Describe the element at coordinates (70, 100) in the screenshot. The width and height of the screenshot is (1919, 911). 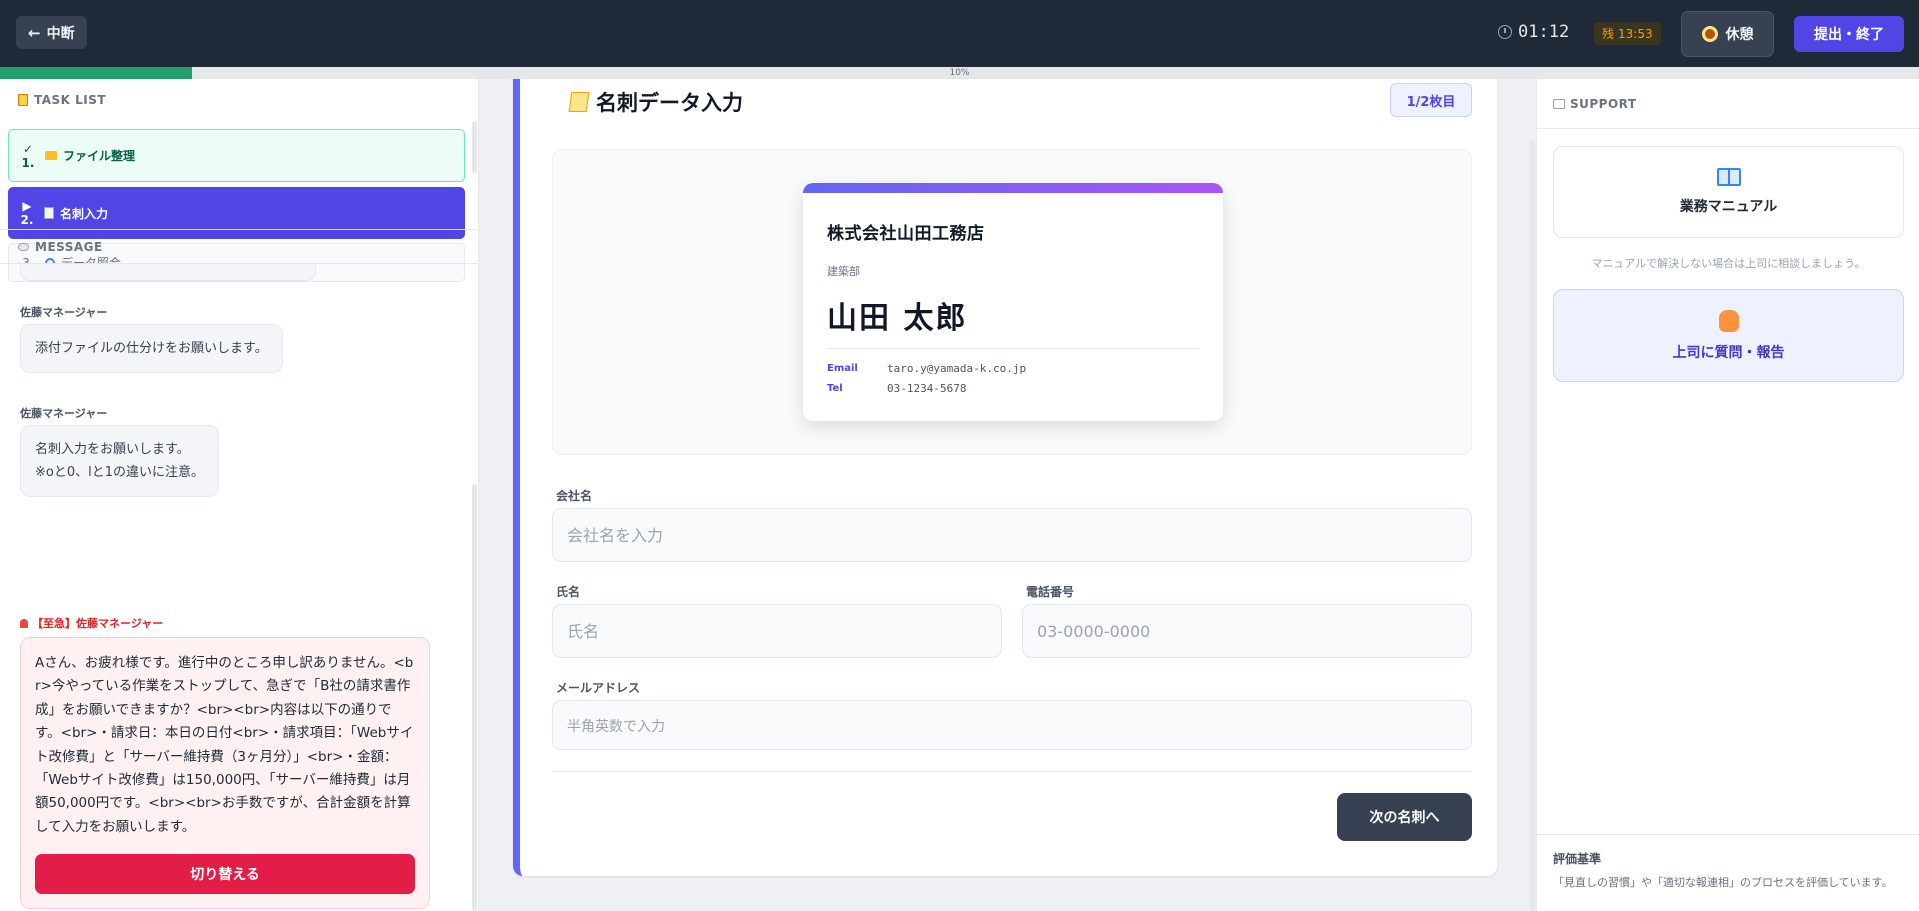
I see `task-list-title-text: TASK LIST` at that location.